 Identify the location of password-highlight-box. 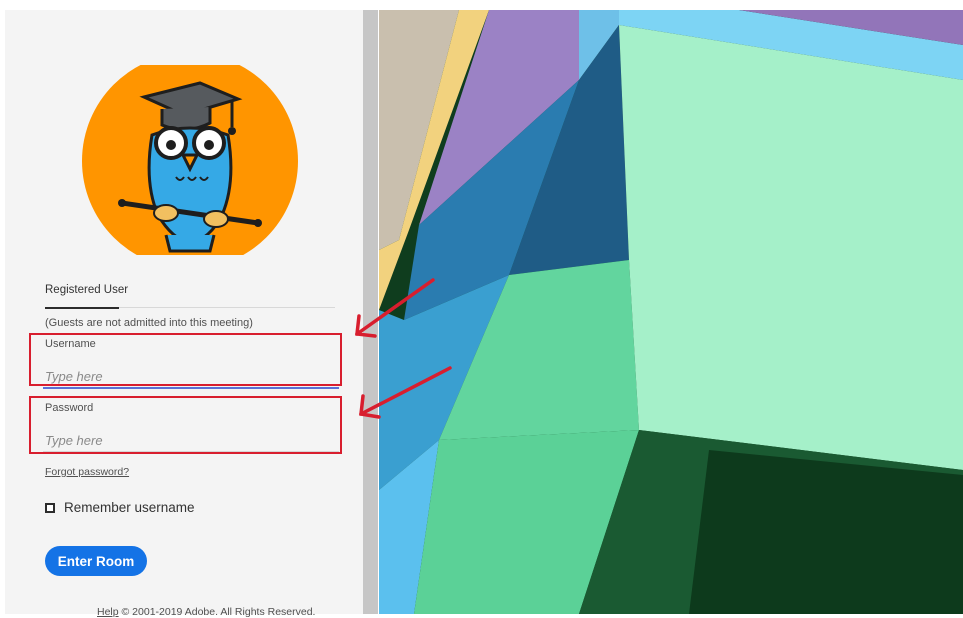
(185, 425).